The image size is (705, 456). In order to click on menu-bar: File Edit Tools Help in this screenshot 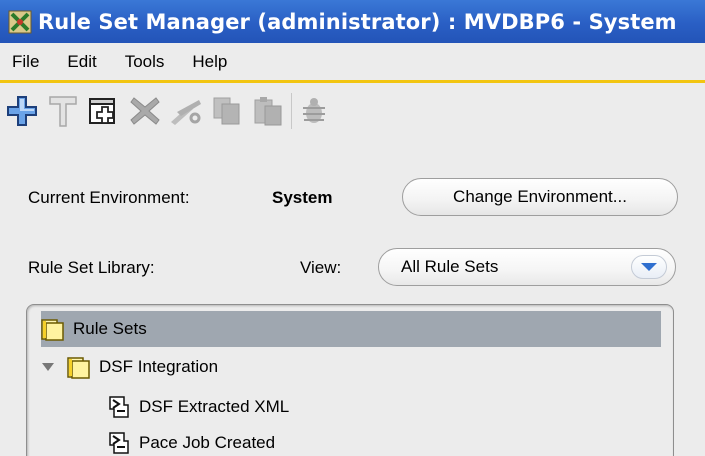, I will do `click(352, 63)`.